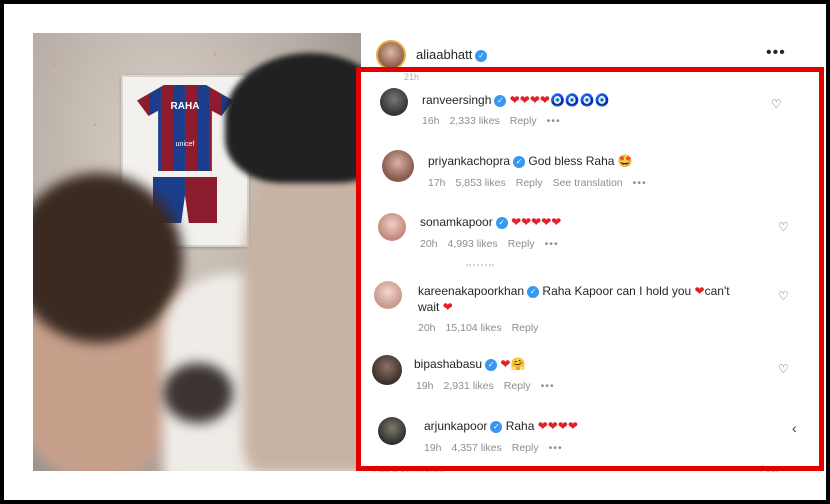 This screenshot has width=830, height=504. I want to click on verified-badge-icon: ✓, so click(481, 55).